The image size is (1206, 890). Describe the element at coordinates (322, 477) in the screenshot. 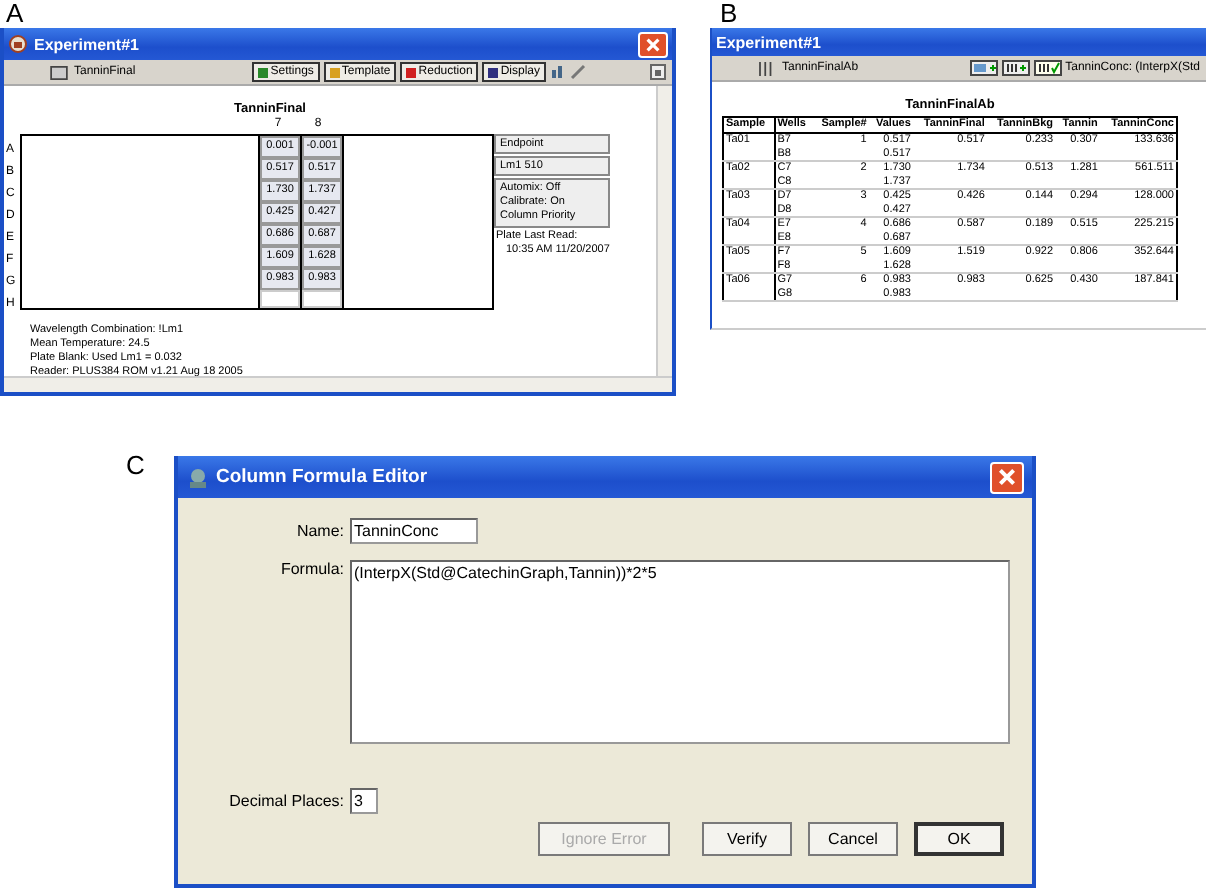

I see `window-title: Column Formula Editor` at that location.